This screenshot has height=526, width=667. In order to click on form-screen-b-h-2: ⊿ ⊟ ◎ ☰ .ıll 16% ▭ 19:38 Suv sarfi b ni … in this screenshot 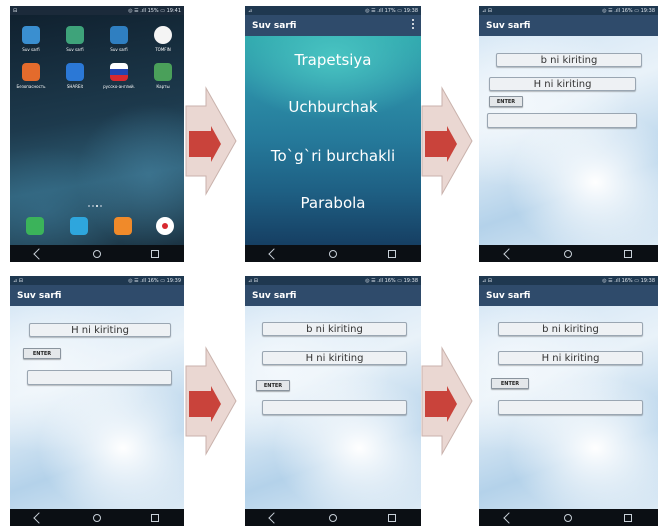, I will do `click(333, 401)`.